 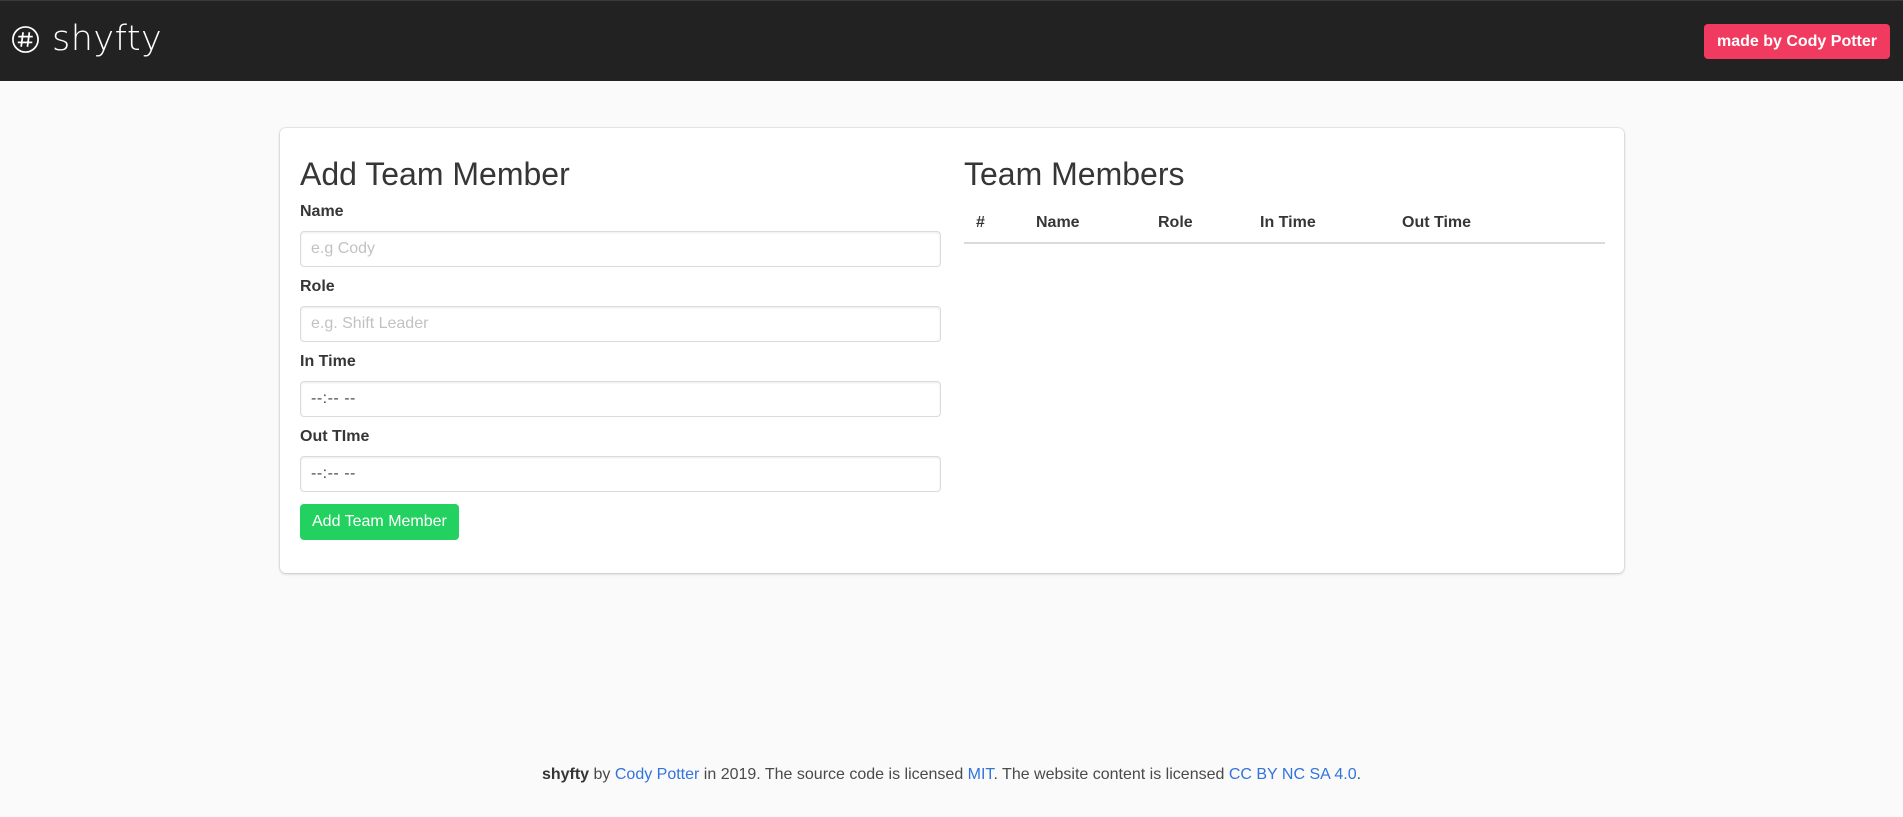 I want to click on name-label: Name, so click(x=322, y=211).